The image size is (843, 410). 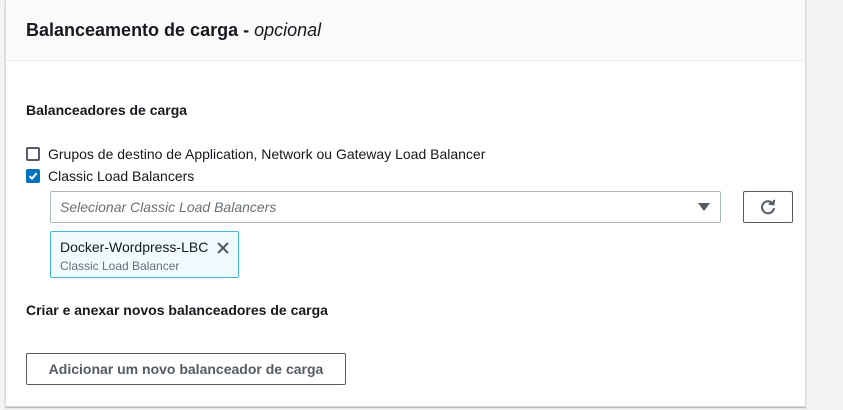 I want to click on panel-header: Balanceamento de carga - opcional, so click(x=405, y=30).